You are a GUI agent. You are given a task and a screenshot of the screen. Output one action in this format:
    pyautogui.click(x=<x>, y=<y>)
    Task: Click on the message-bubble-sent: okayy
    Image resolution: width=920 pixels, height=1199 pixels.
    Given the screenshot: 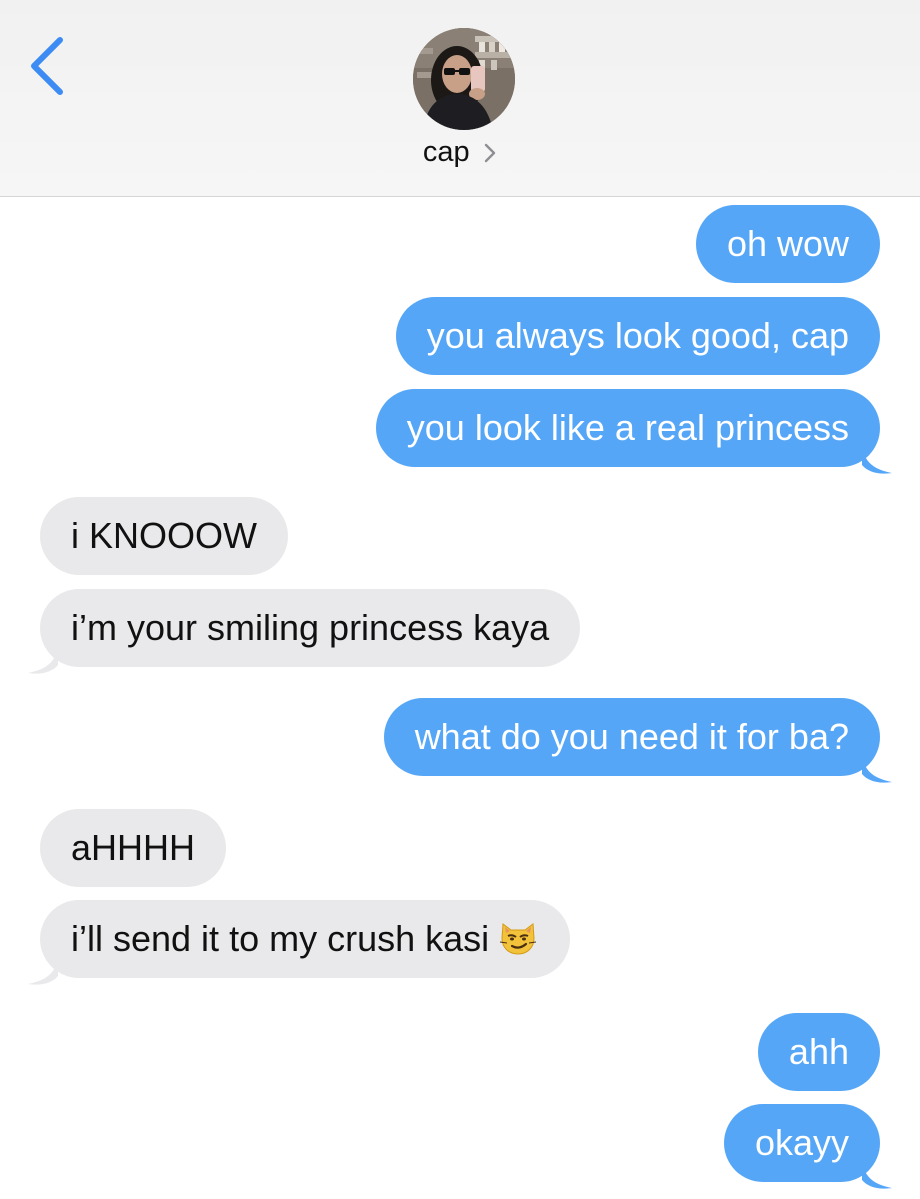 What is the action you would take?
    pyautogui.click(x=801, y=1143)
    